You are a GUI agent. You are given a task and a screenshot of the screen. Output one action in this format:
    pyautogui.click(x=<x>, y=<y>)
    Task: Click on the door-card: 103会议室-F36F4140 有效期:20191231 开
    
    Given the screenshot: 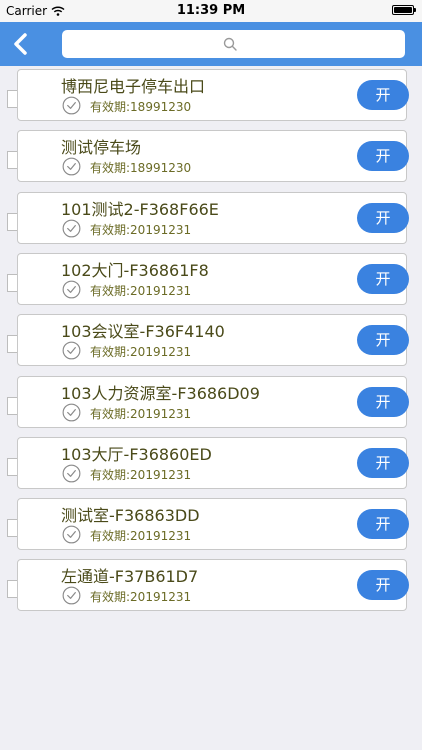 What is the action you would take?
    pyautogui.click(x=213, y=340)
    